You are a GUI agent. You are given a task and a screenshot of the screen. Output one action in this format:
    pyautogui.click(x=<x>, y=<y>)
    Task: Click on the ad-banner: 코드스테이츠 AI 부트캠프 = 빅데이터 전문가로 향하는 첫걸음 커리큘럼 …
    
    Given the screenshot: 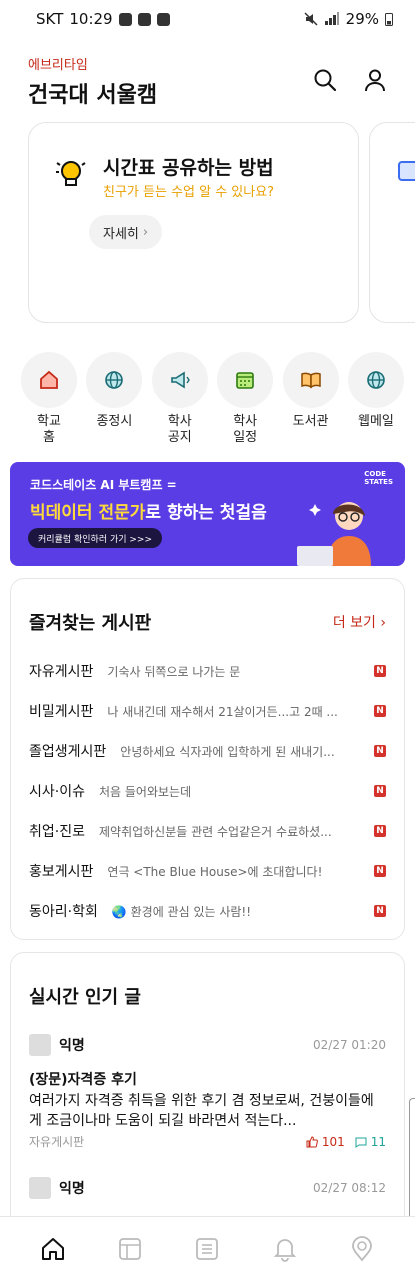 What is the action you would take?
    pyautogui.click(x=207, y=514)
    